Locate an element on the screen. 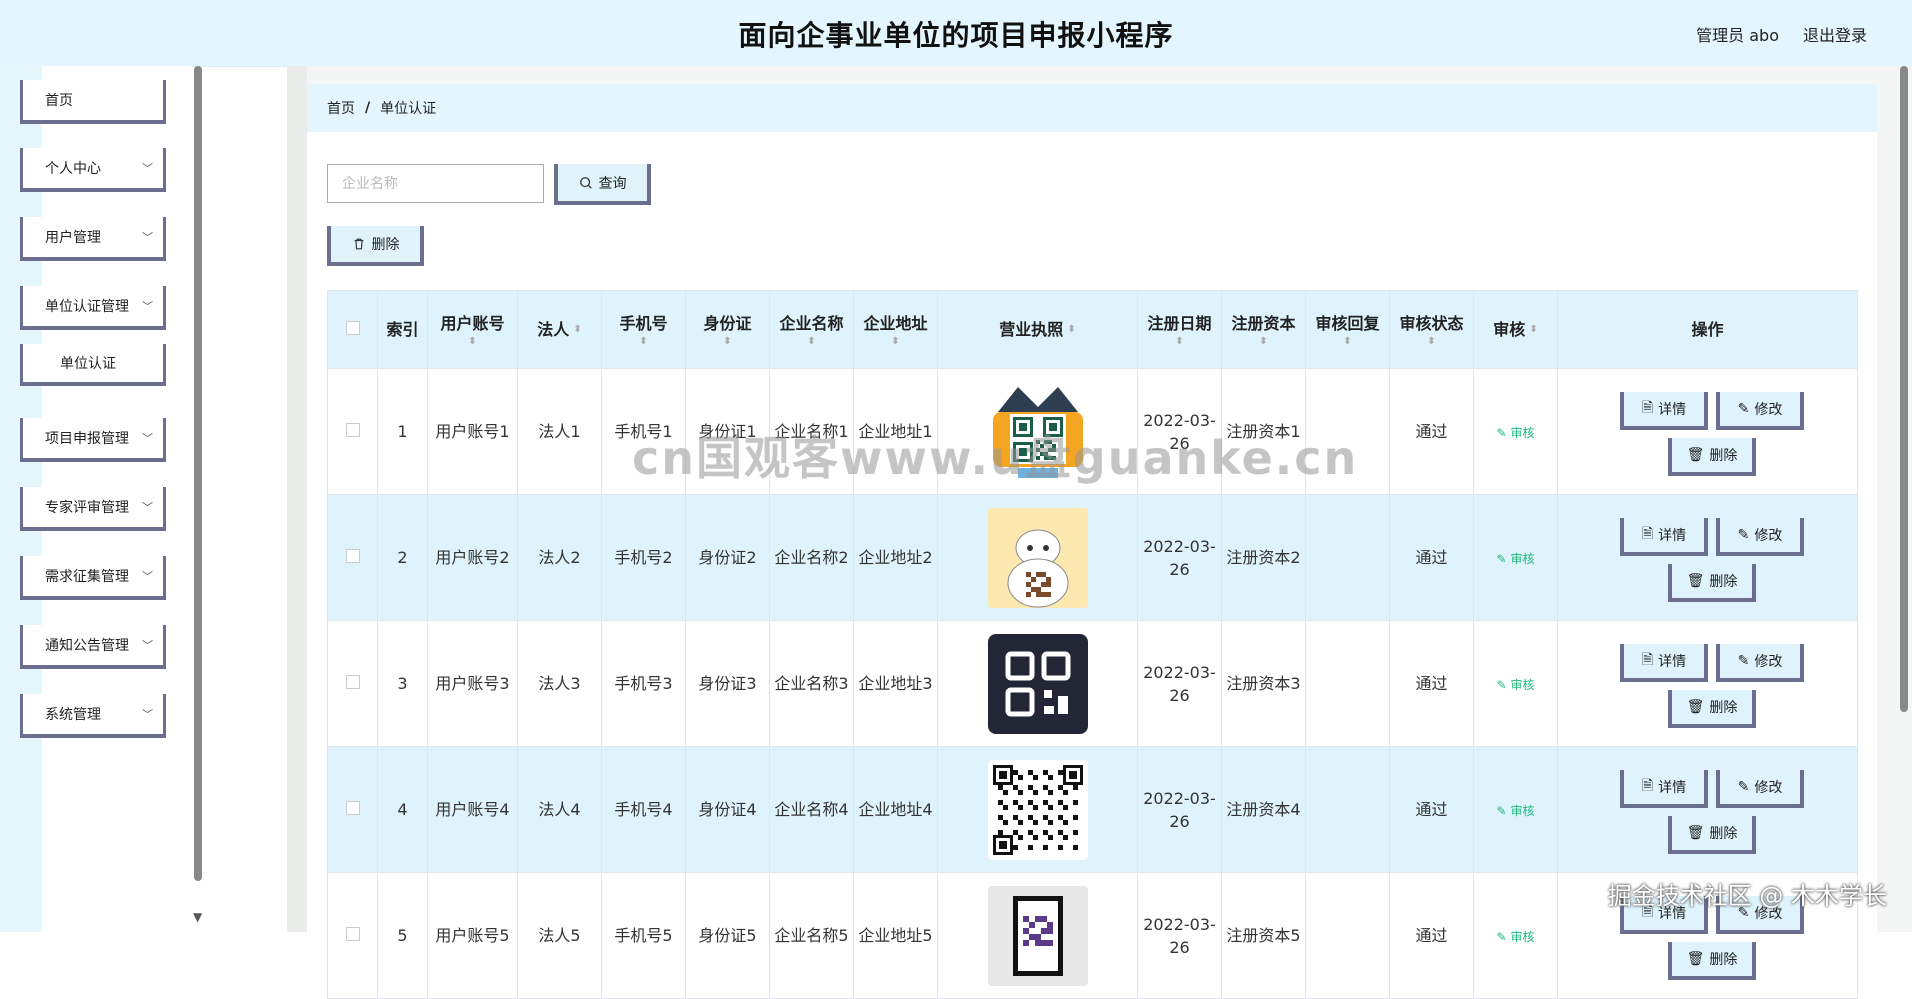 This screenshot has width=1912, height=999. sidebar-item-5: 项目申报管理 ﹀ is located at coordinates (93, 440).